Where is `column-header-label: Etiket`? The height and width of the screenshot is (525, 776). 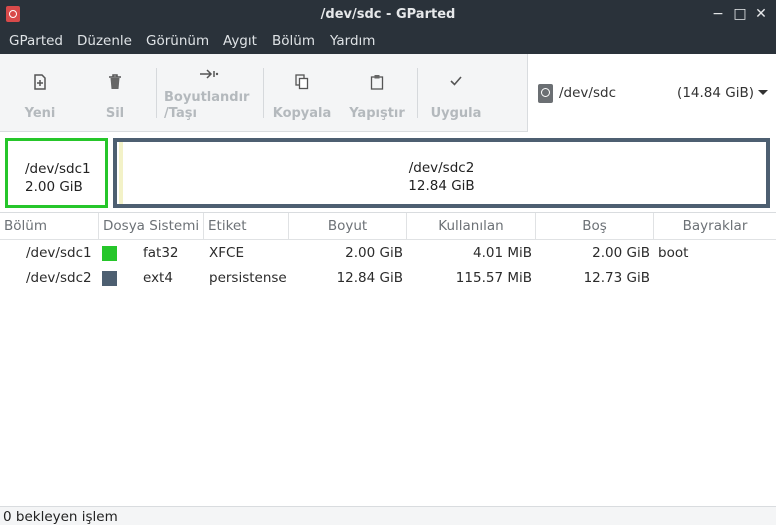
column-header-label: Etiket is located at coordinates (246, 226).